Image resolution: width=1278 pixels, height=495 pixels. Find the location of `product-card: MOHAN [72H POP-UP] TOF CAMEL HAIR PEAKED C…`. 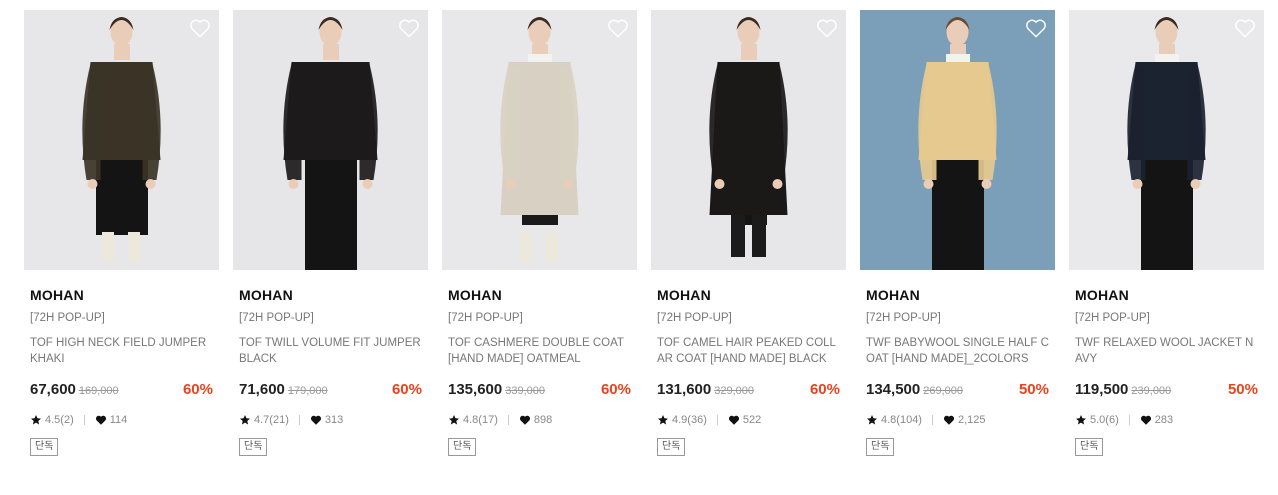

product-card: MOHAN [72H POP-UP] TOF CAMEL HAIR PEAKED C… is located at coordinates (748, 245).